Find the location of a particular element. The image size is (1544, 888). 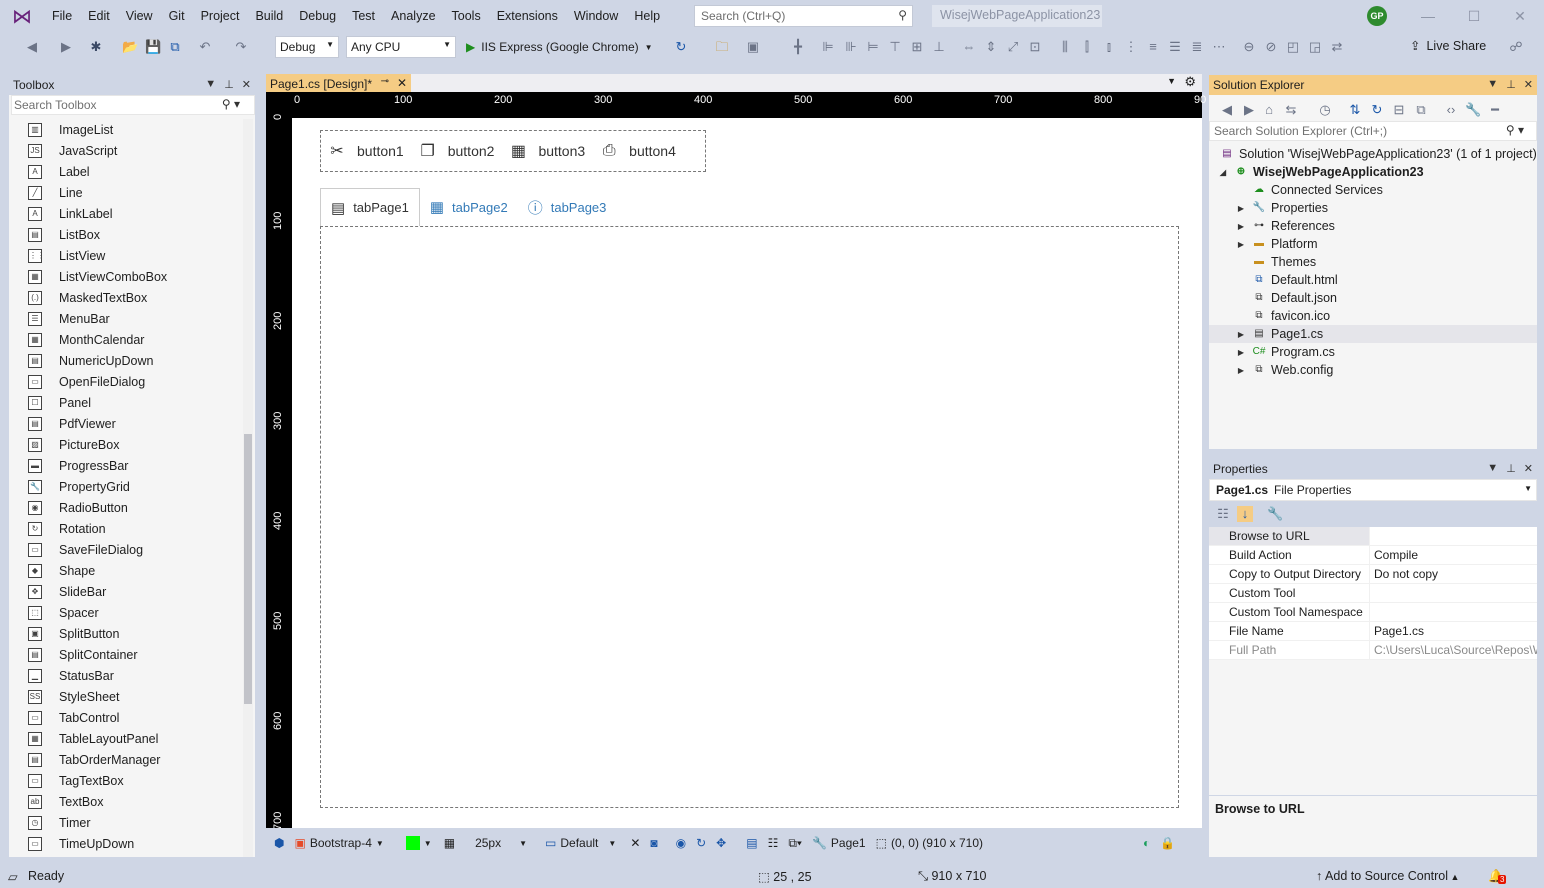

object-selector: Page1.cs File Properties ▼ is located at coordinates (1373, 490).